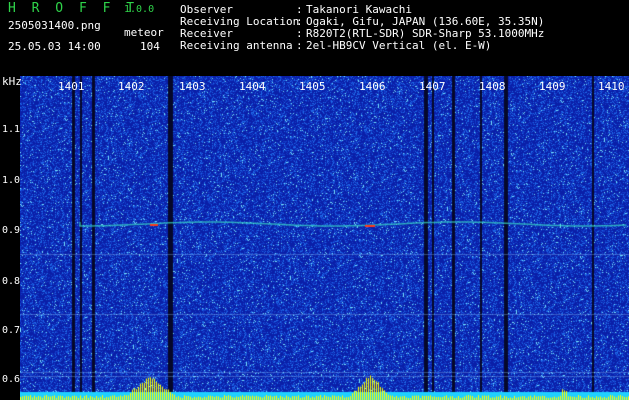 The height and width of the screenshot is (400, 629). What do you see at coordinates (11, 129) in the screenshot?
I see `y-tick-label: 1.1` at bounding box center [11, 129].